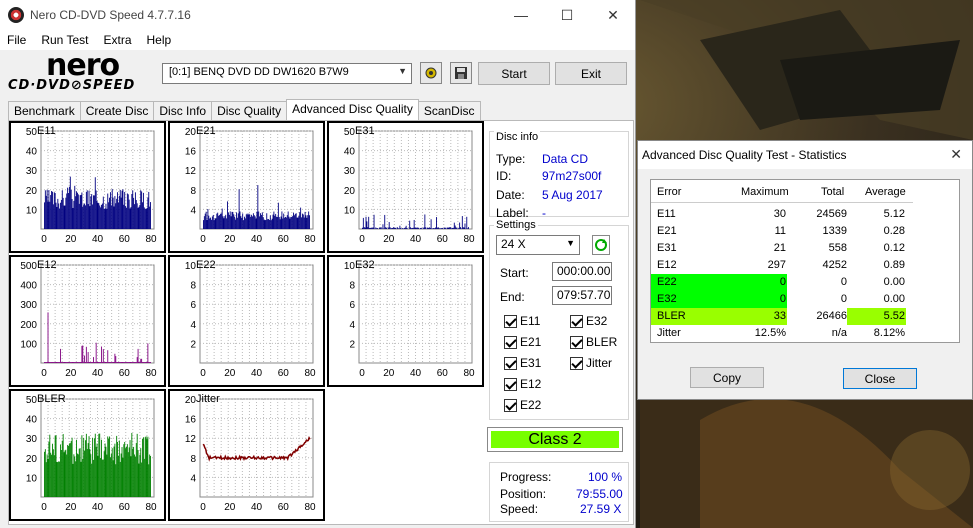  Describe the element at coordinates (567, 15) in the screenshot. I see `maximize-button: ☐` at that location.